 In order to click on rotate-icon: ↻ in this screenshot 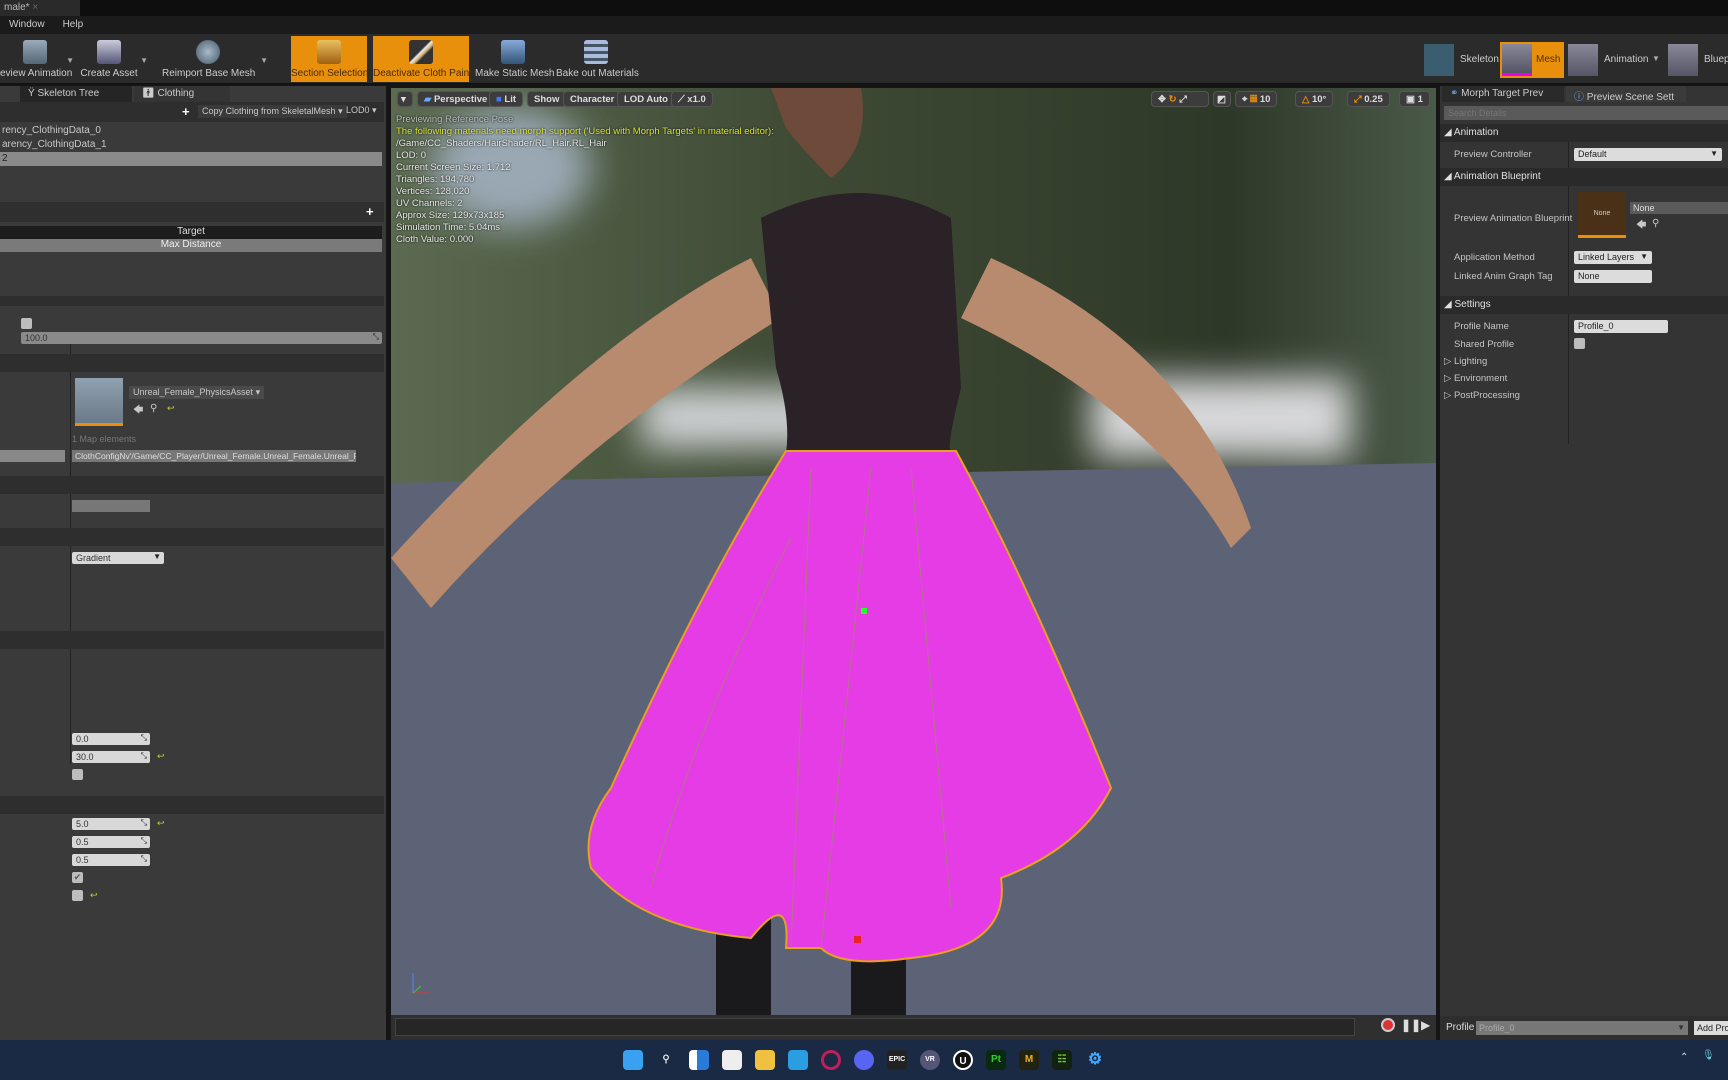, I will do `click(1173, 99)`.